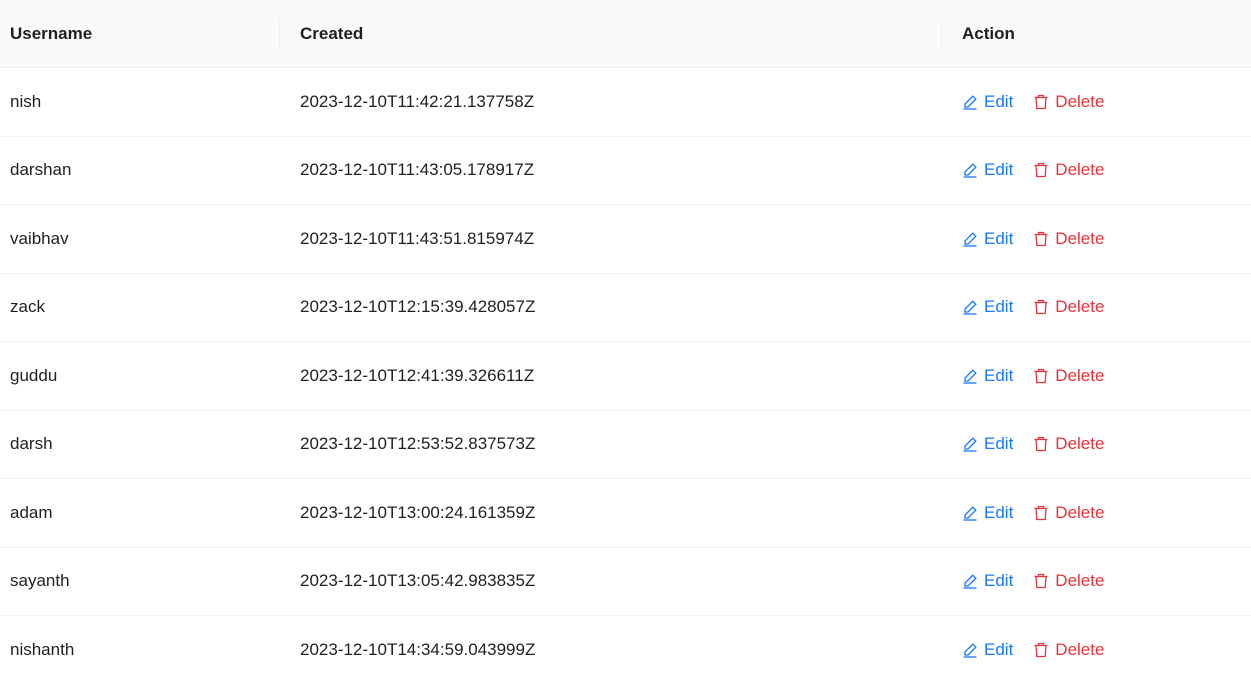  Describe the element at coordinates (41, 170) in the screenshot. I see `username-cell: darshan` at that location.